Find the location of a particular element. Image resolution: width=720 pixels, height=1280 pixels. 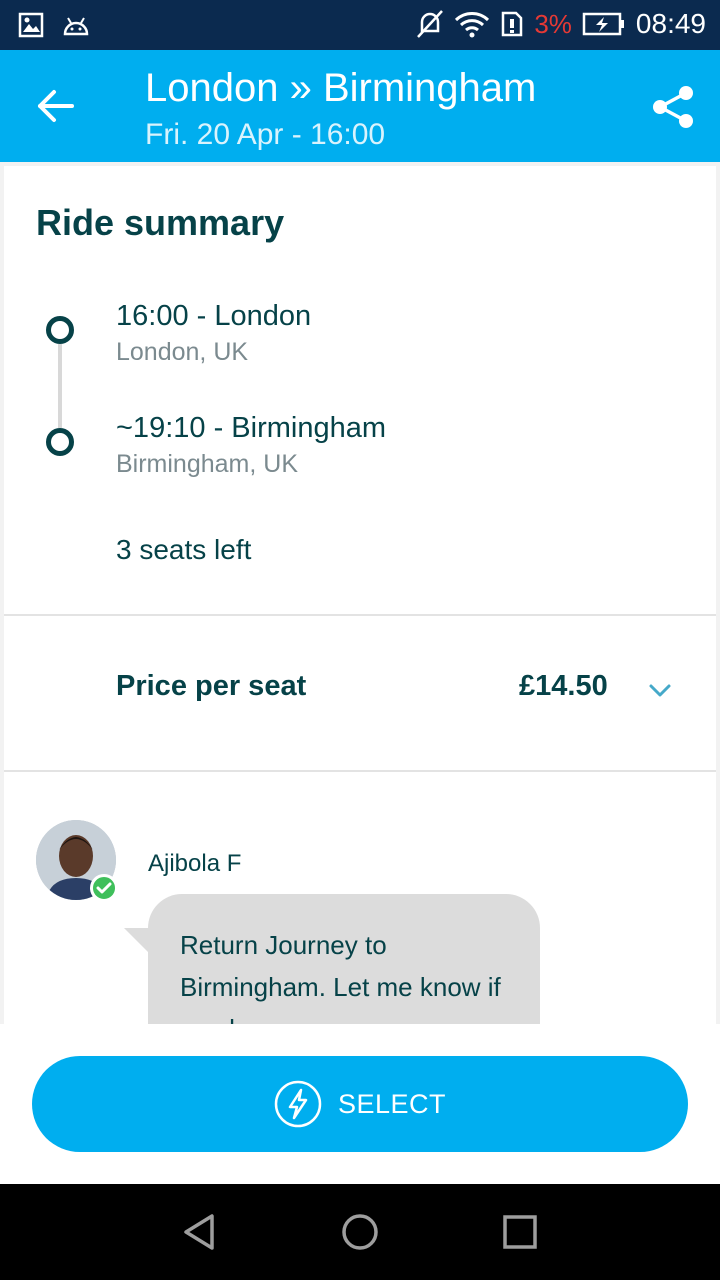

lightning-bolt-icon is located at coordinates (298, 1104).